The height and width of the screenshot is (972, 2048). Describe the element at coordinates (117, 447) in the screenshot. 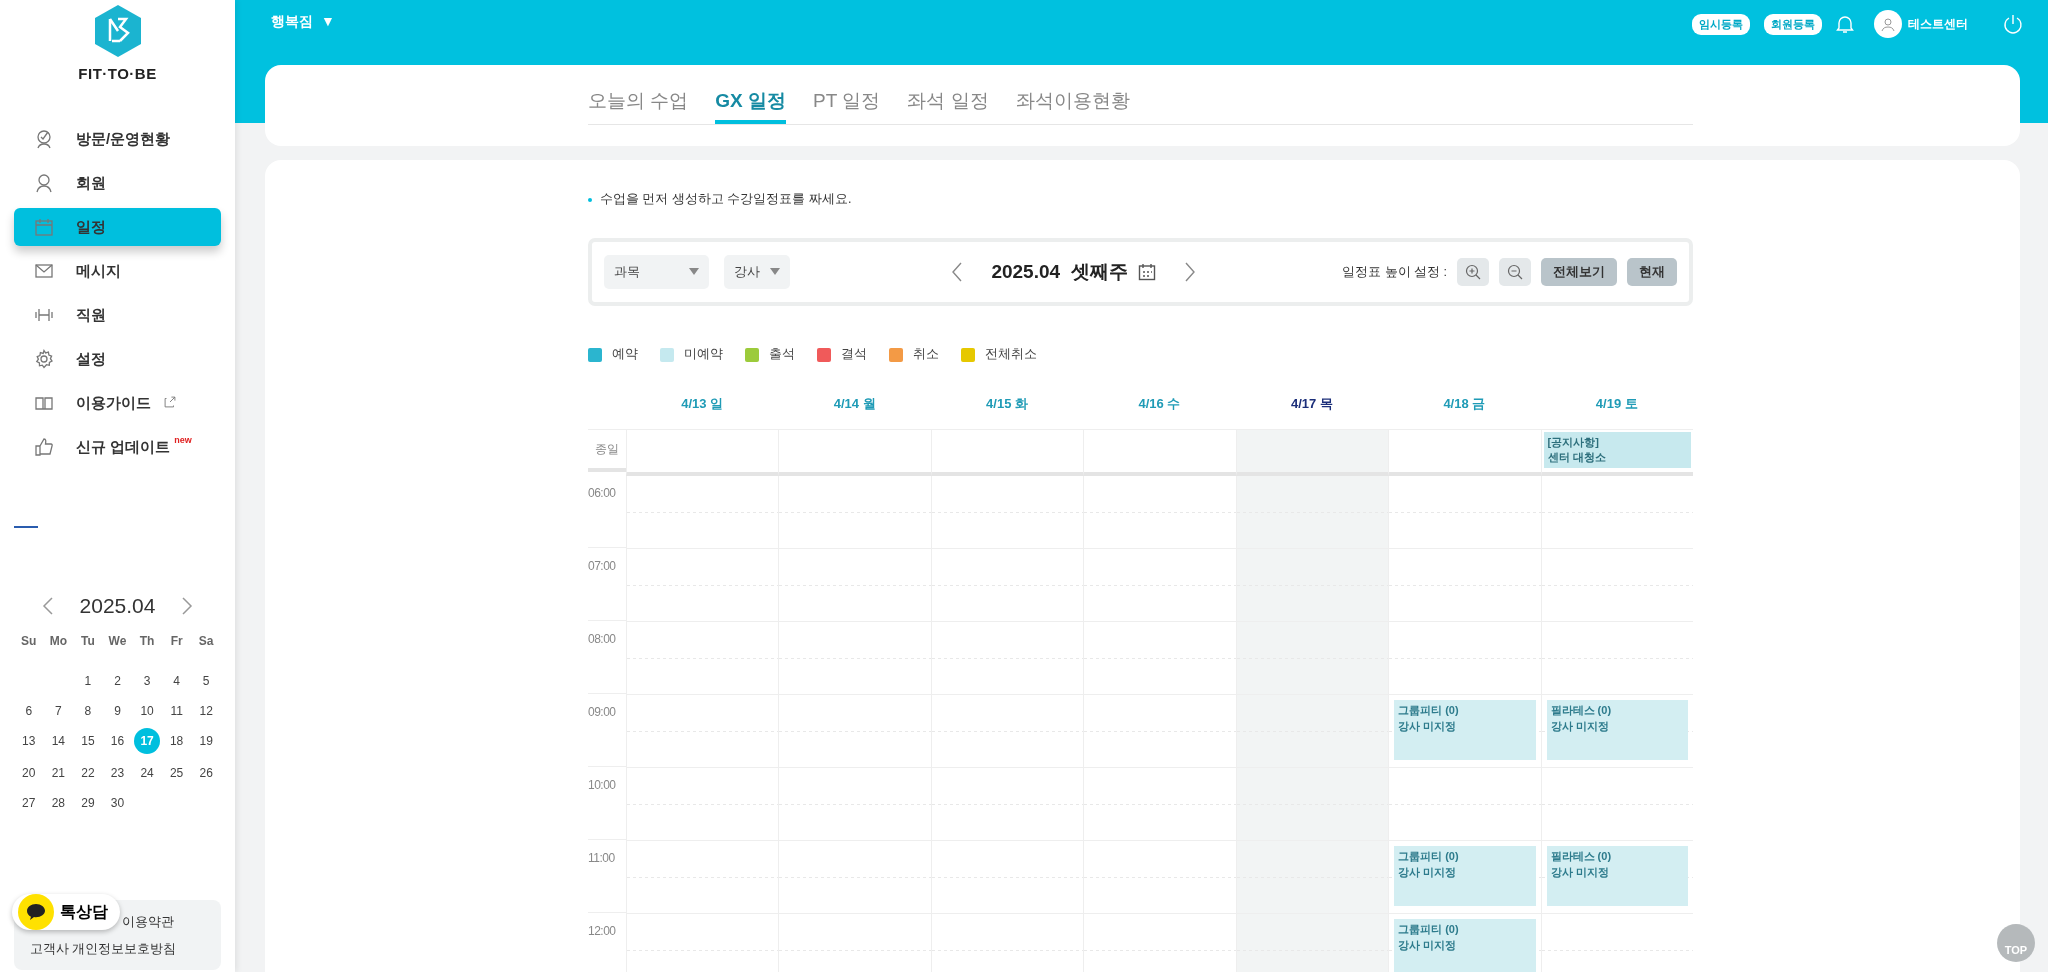

I see `sidebar-menu-item: 신규 업데이트 new` at that location.